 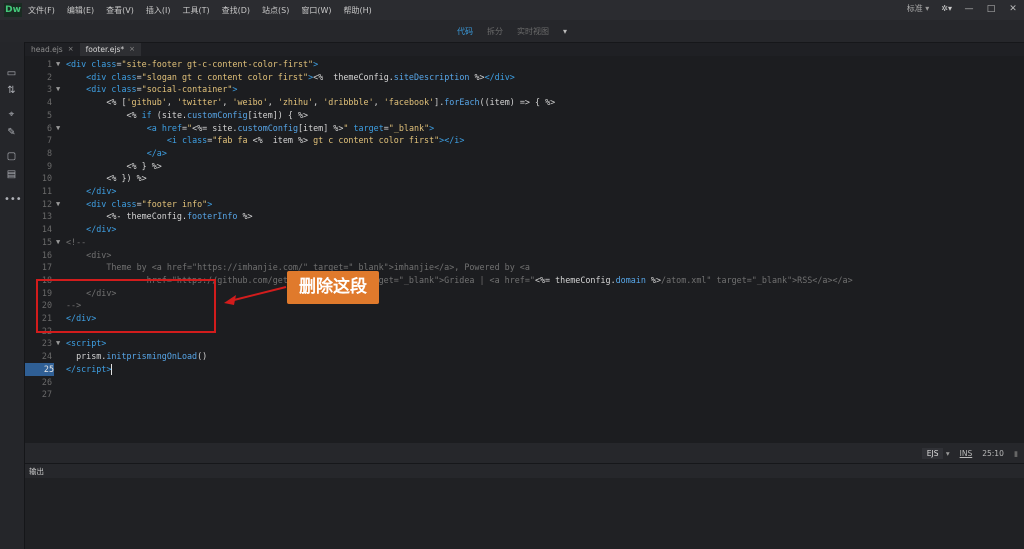 I want to click on line-number: 10, so click(x=46, y=178).